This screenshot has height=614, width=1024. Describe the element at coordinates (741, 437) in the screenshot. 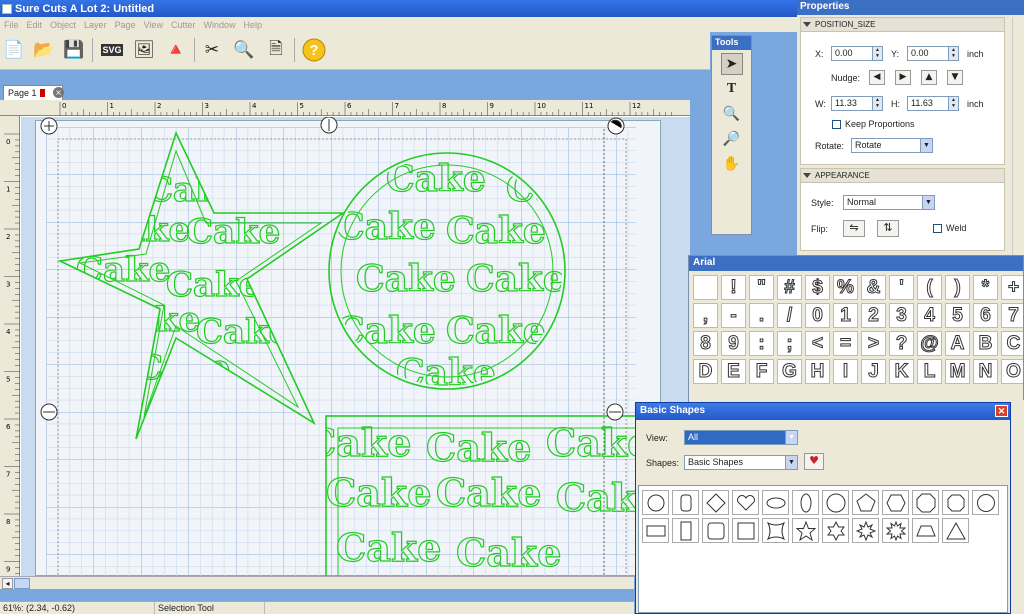

I see `view-select: All ▼` at that location.